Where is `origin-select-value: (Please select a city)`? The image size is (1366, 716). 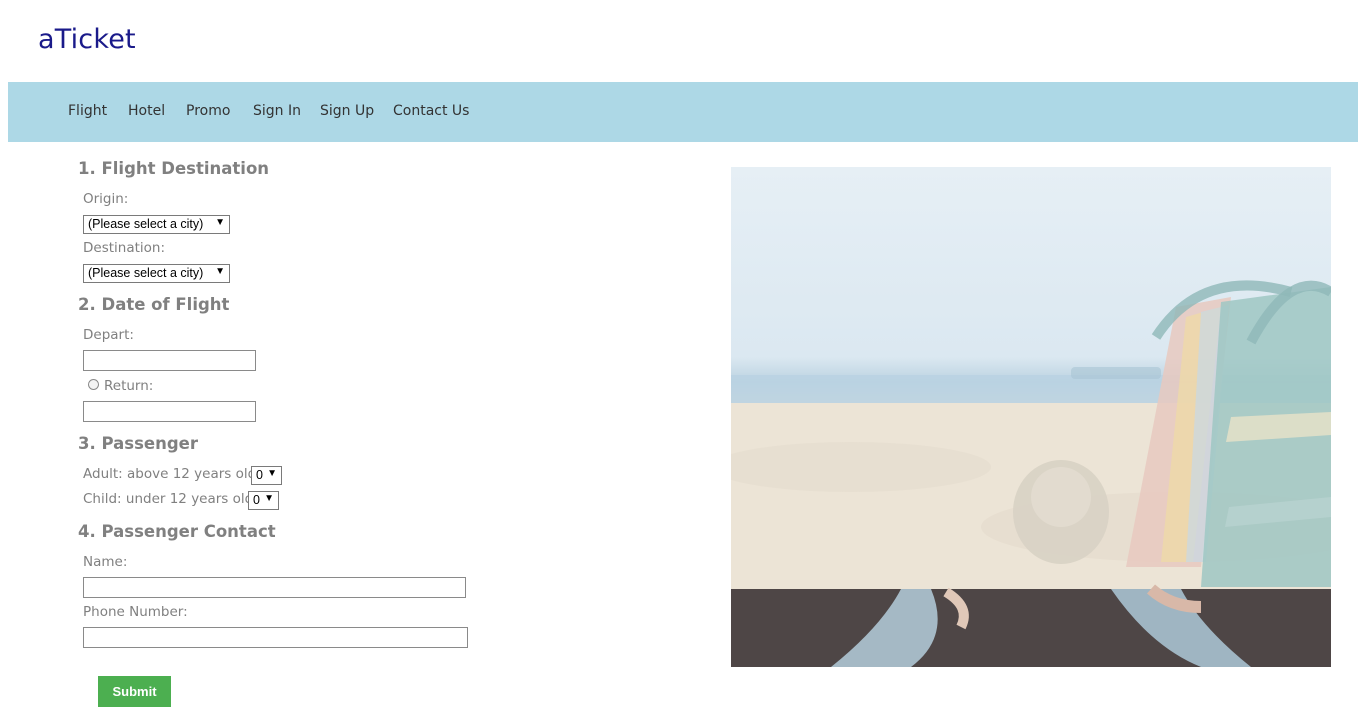 origin-select-value: (Please select a city) is located at coordinates (146, 224).